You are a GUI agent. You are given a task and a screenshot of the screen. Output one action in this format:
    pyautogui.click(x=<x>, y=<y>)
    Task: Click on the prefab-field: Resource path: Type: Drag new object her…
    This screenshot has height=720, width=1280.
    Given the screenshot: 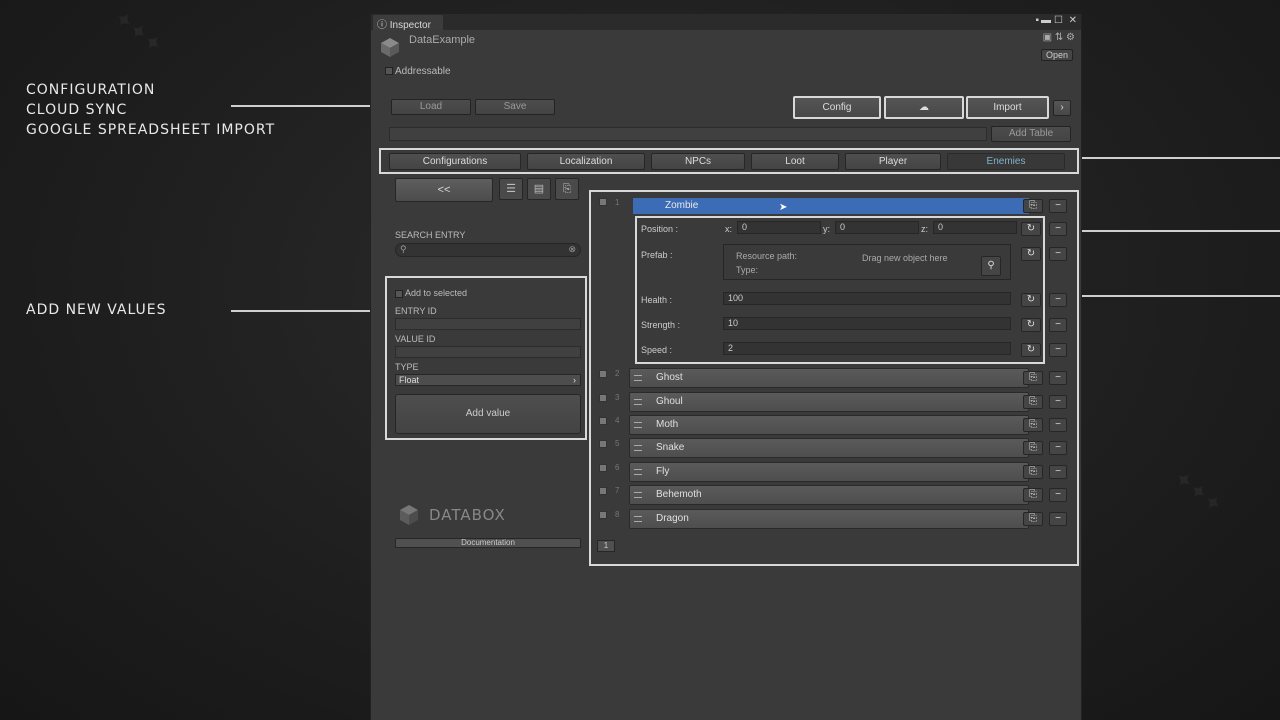 What is the action you would take?
    pyautogui.click(x=867, y=262)
    